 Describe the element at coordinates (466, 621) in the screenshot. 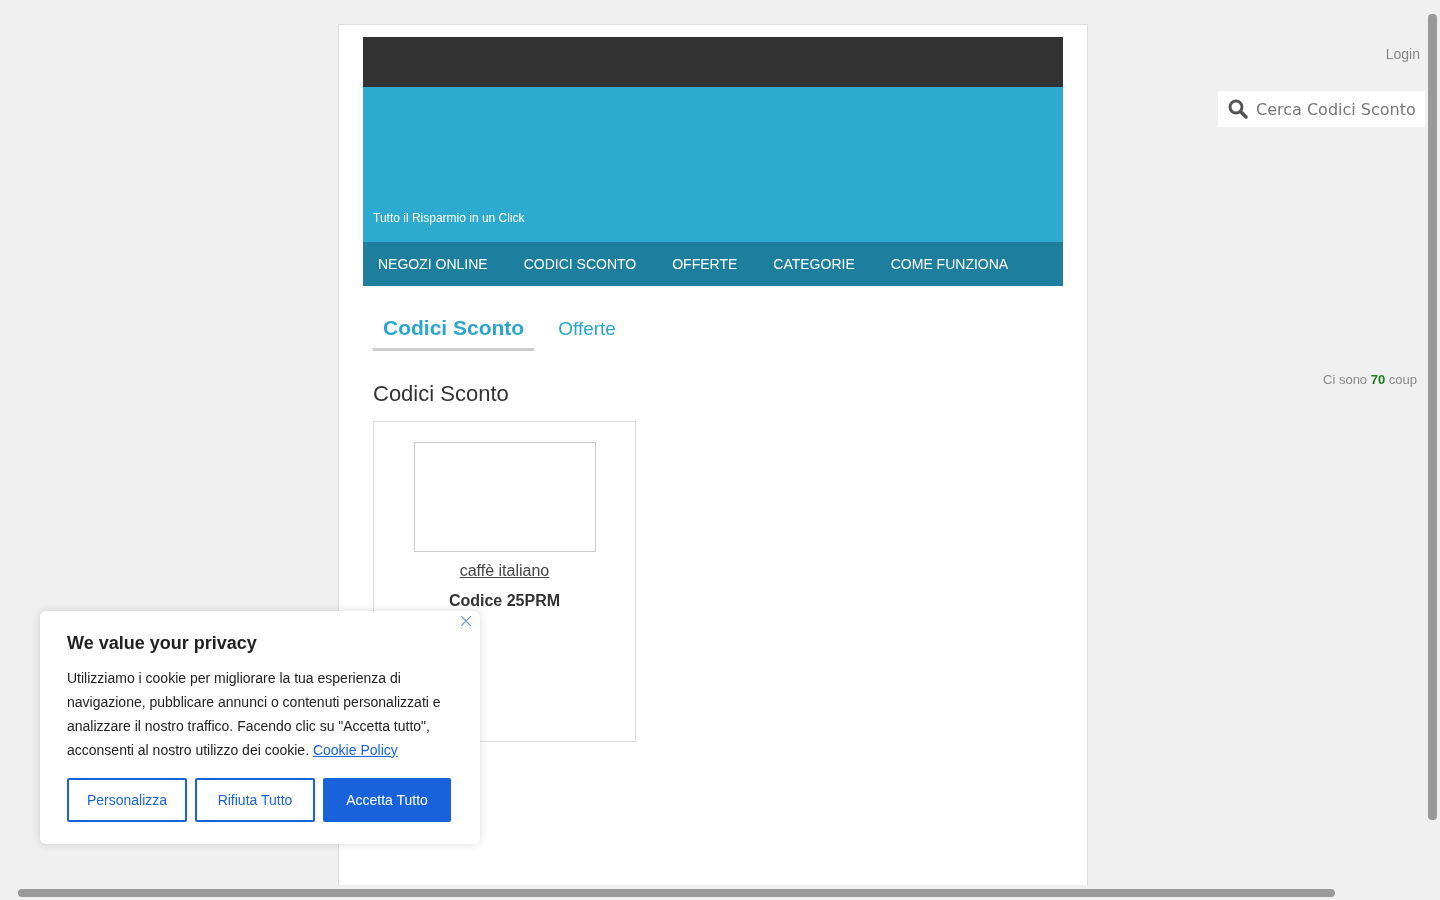

I see `close-icon` at that location.